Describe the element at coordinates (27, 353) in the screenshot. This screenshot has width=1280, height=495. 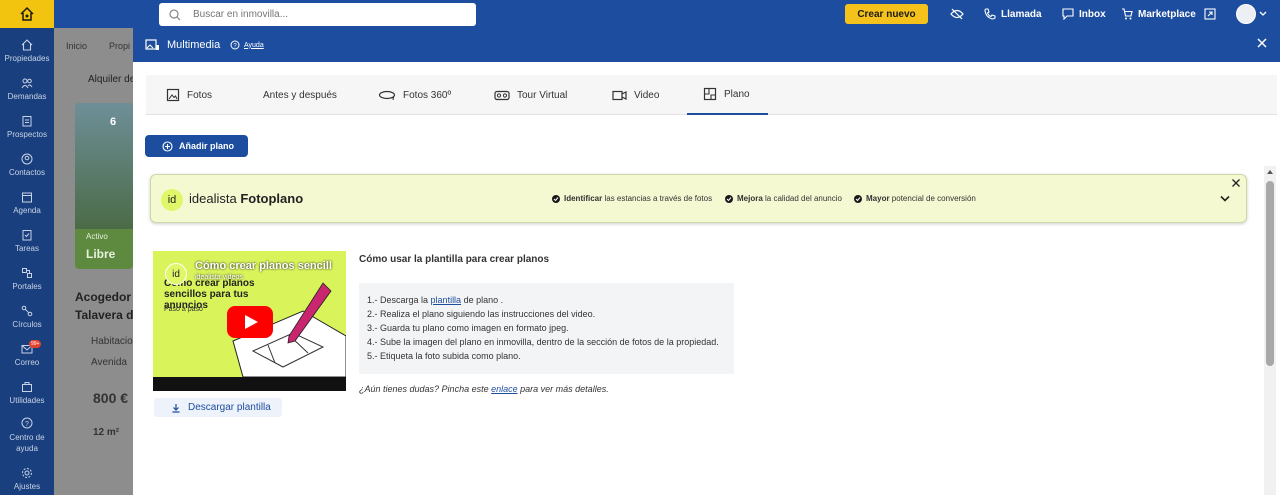
I see `sidebar-item-correo: 99+ Correo` at that location.